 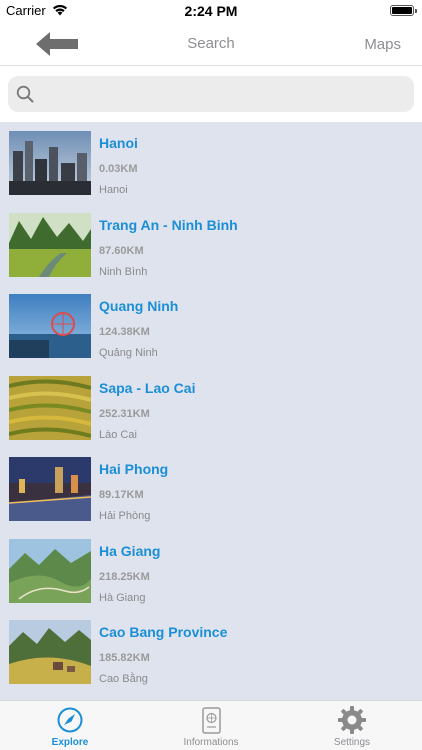 What do you see at coordinates (70, 742) in the screenshot?
I see `tab-label: Explore` at bounding box center [70, 742].